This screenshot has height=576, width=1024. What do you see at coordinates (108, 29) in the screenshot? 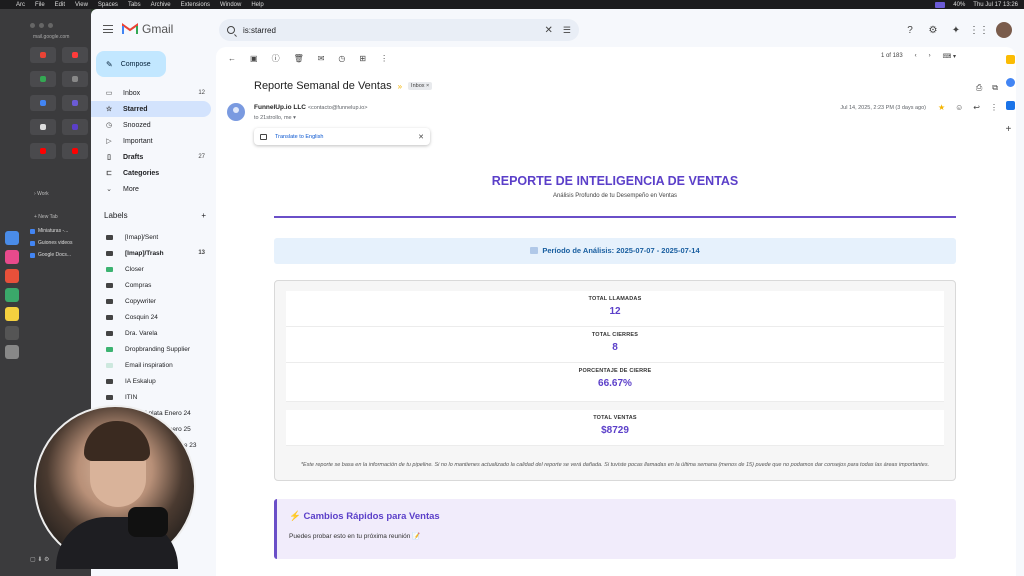
I see `main-menu-icon` at bounding box center [108, 29].